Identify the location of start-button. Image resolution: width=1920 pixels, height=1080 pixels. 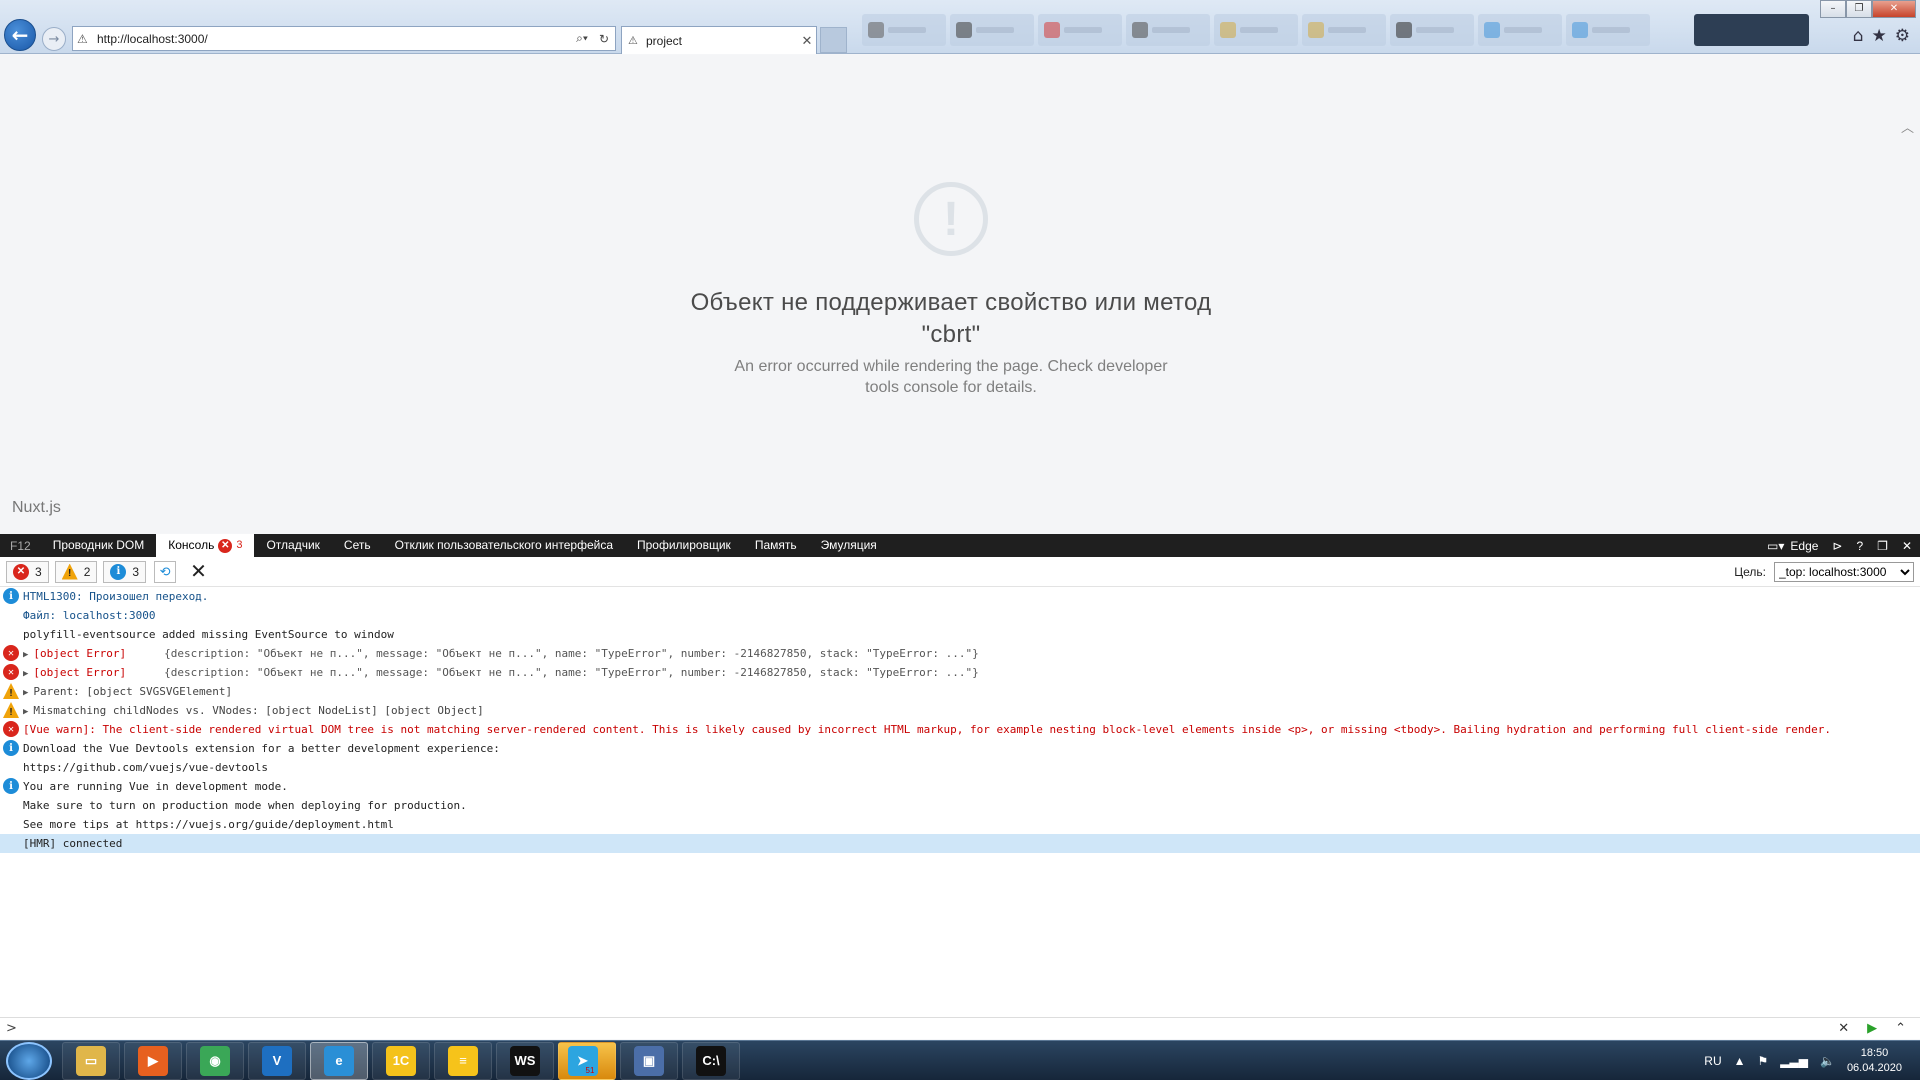
(29, 1060).